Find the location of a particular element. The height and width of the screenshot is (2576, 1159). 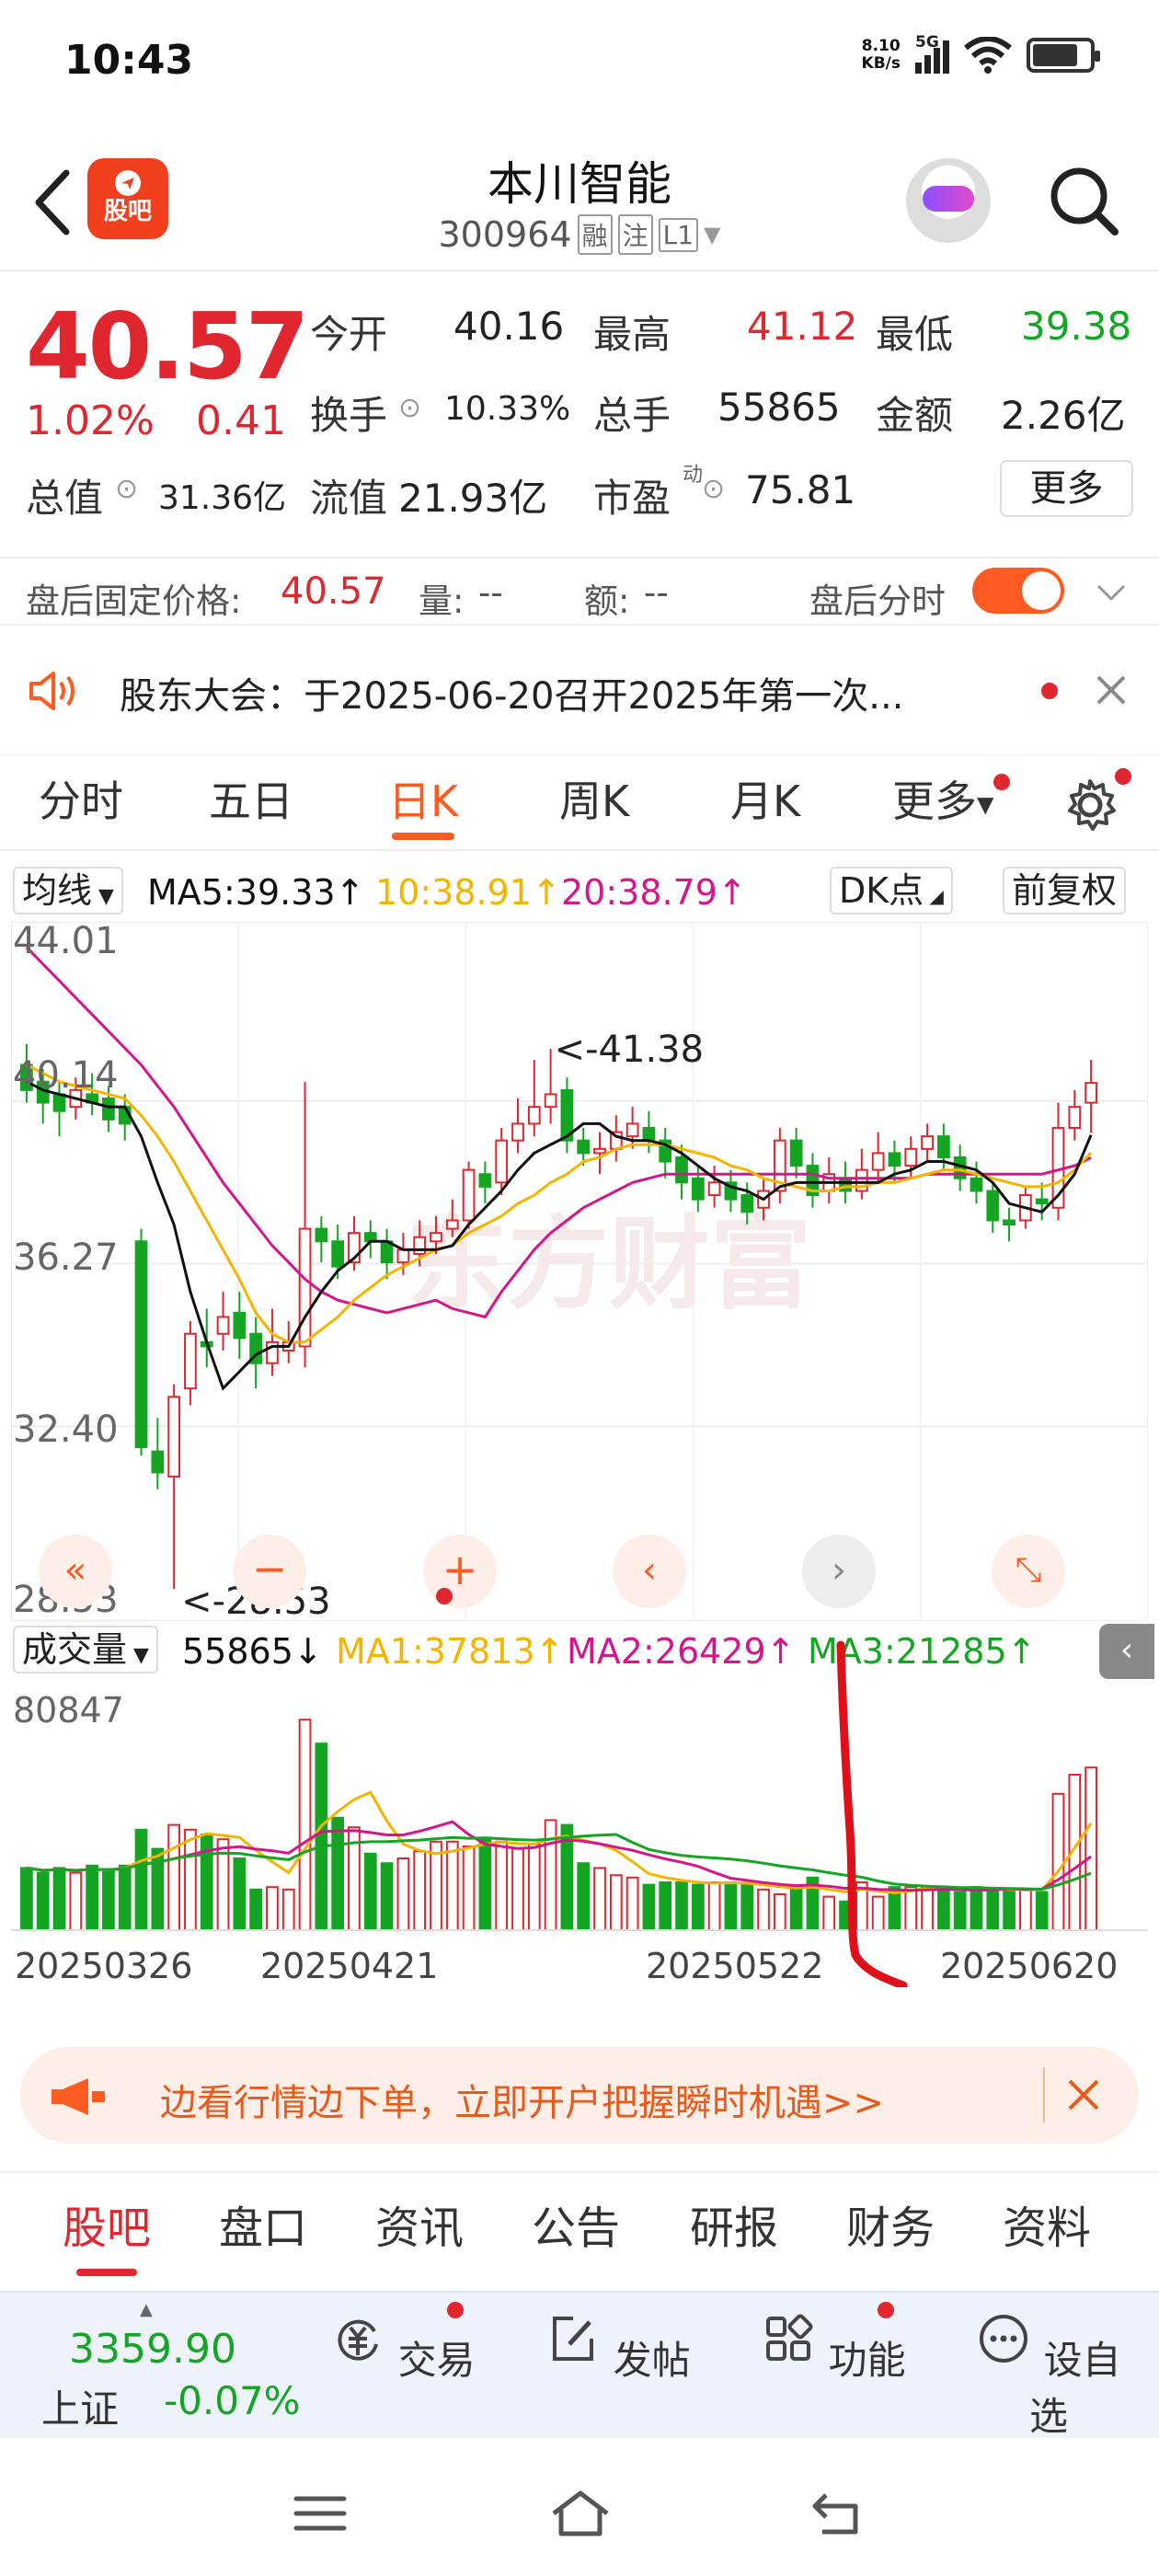

watermark: 东方财富 is located at coordinates (609, 1264).